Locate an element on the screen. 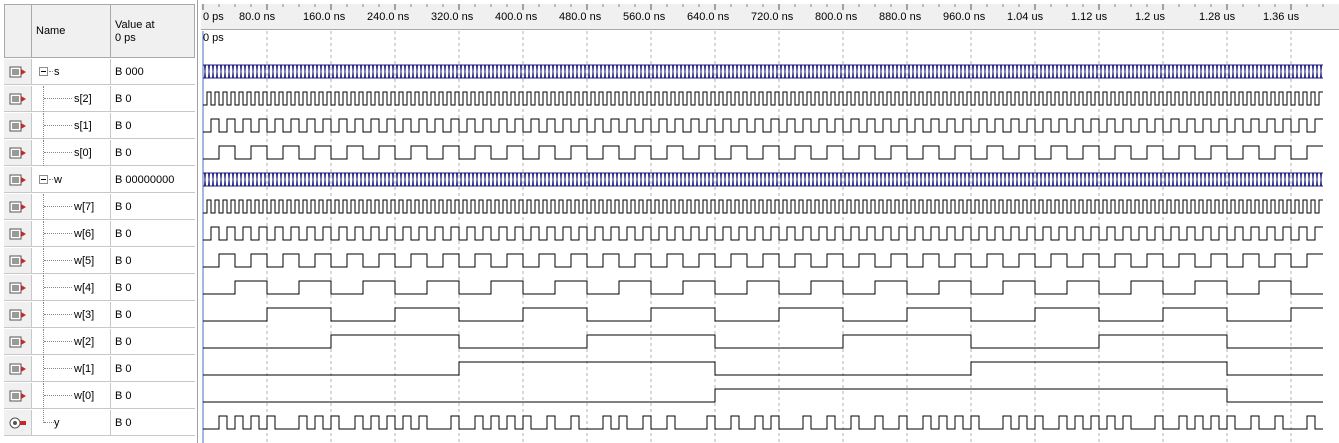 This screenshot has width=1339, height=443. signal-name: w[3] is located at coordinates (84, 315).